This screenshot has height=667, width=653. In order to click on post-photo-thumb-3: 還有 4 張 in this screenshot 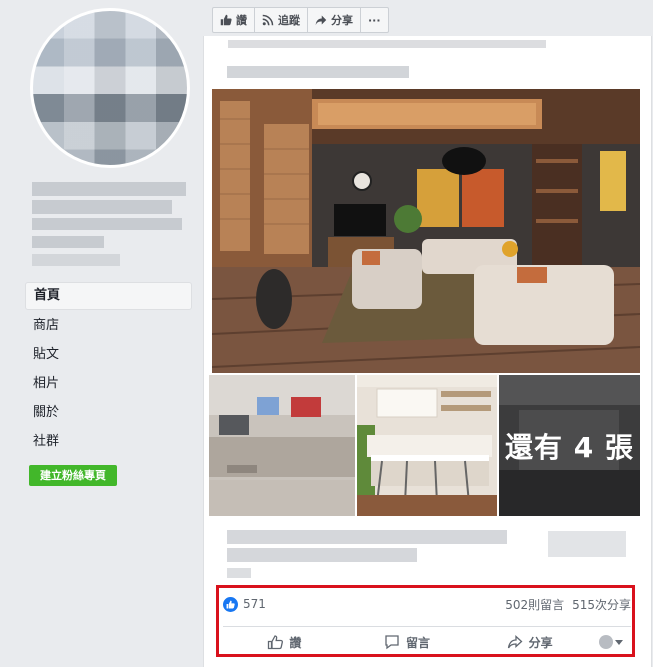, I will do `click(569, 445)`.